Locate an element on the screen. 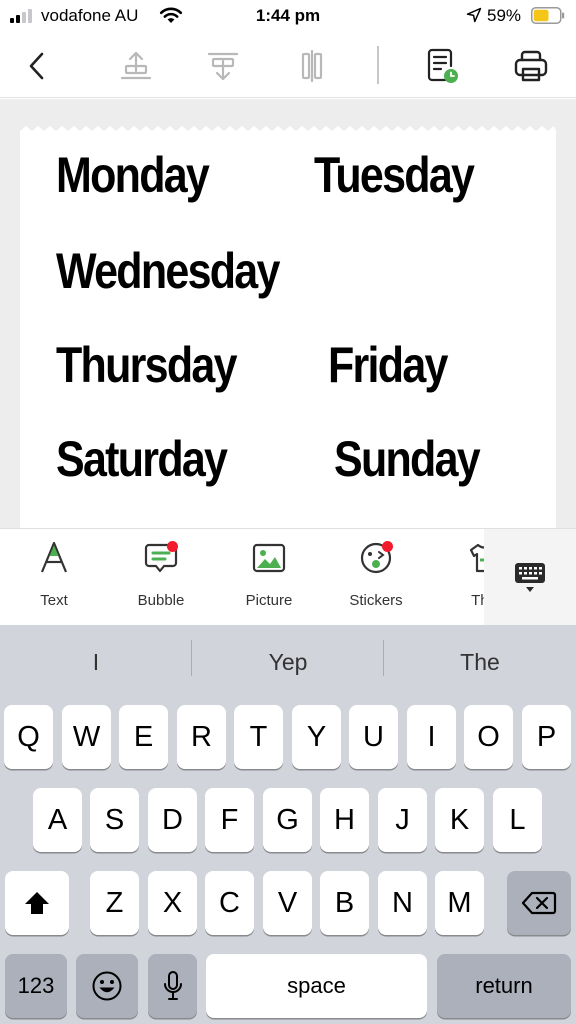 The width and height of the screenshot is (576, 1024). insert-picture-label: Picture is located at coordinates (269, 600).